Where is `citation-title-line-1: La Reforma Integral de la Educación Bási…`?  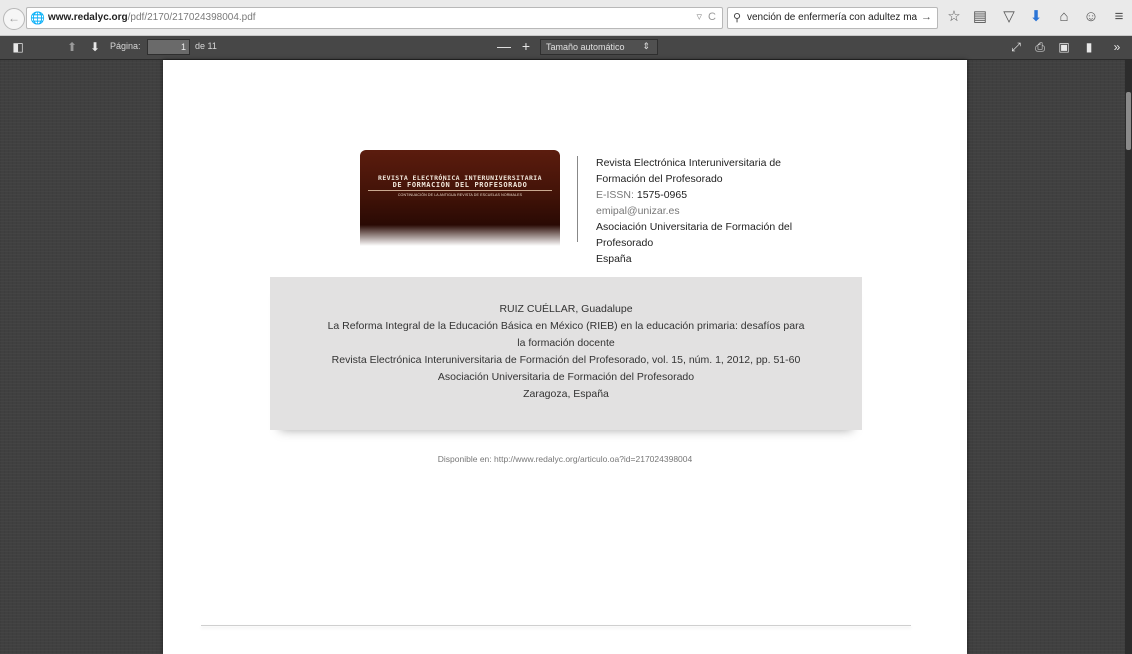
citation-title-line-1: La Reforma Integral de la Educación Bási… is located at coordinates (566, 326).